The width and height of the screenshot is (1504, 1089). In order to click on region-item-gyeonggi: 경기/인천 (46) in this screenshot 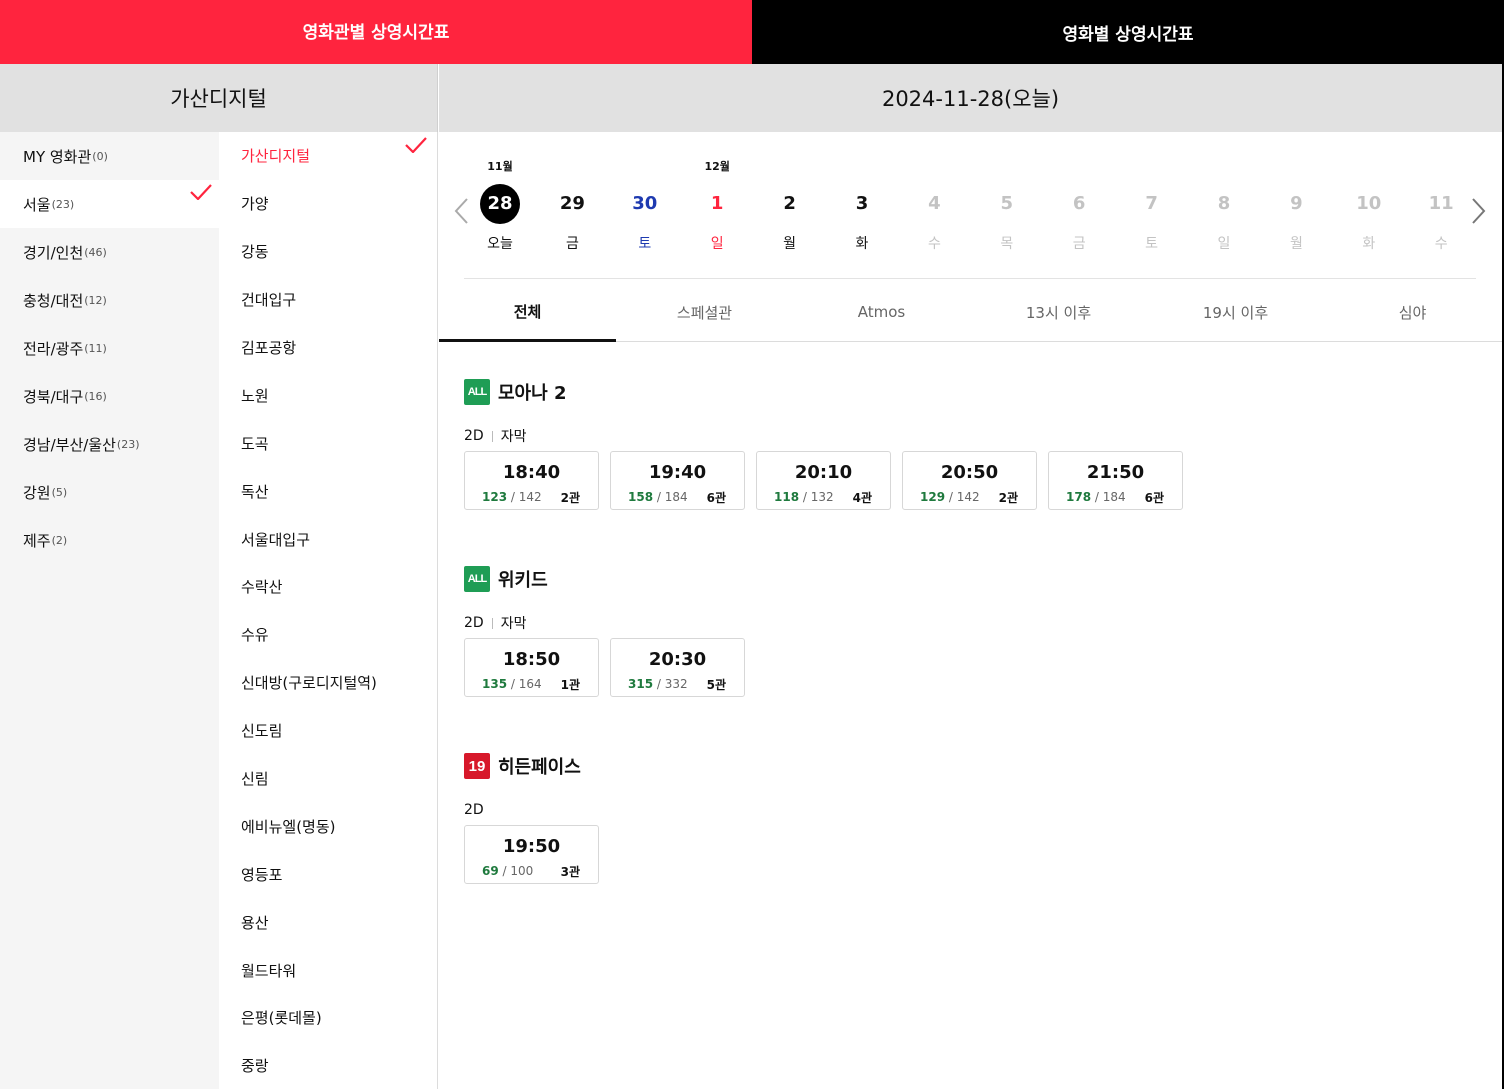, I will do `click(109, 252)`.